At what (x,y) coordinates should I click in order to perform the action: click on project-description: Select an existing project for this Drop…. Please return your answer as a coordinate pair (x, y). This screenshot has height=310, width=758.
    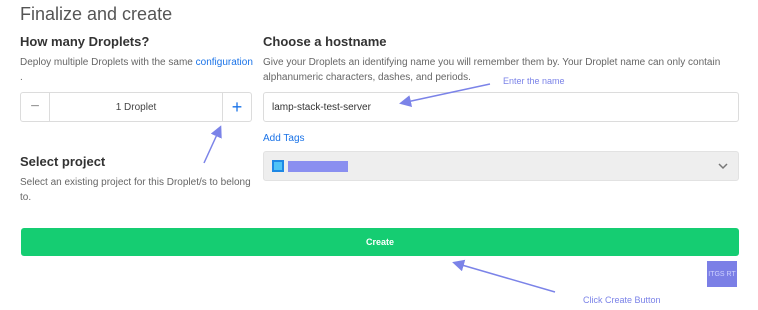
    Looking at the image, I should click on (135, 190).